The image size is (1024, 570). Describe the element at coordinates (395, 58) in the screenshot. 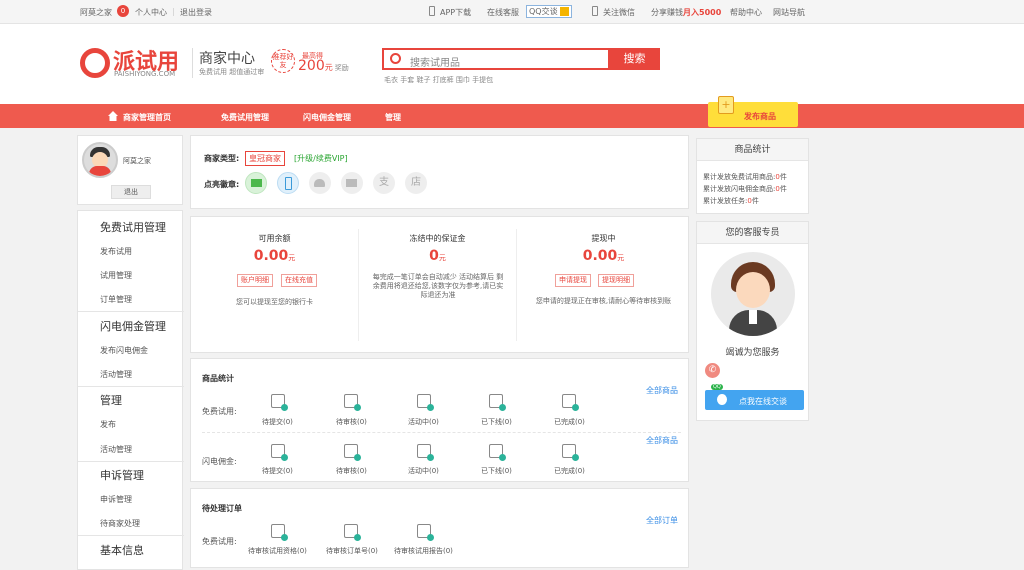

I see `search-icon` at that location.